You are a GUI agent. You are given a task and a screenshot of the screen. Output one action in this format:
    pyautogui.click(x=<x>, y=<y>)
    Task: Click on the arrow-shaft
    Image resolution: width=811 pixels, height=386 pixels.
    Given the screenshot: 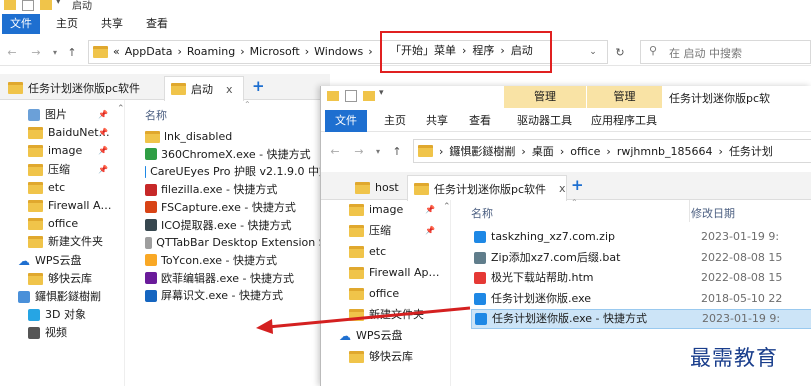 What is the action you would take?
    pyautogui.click(x=369, y=317)
    